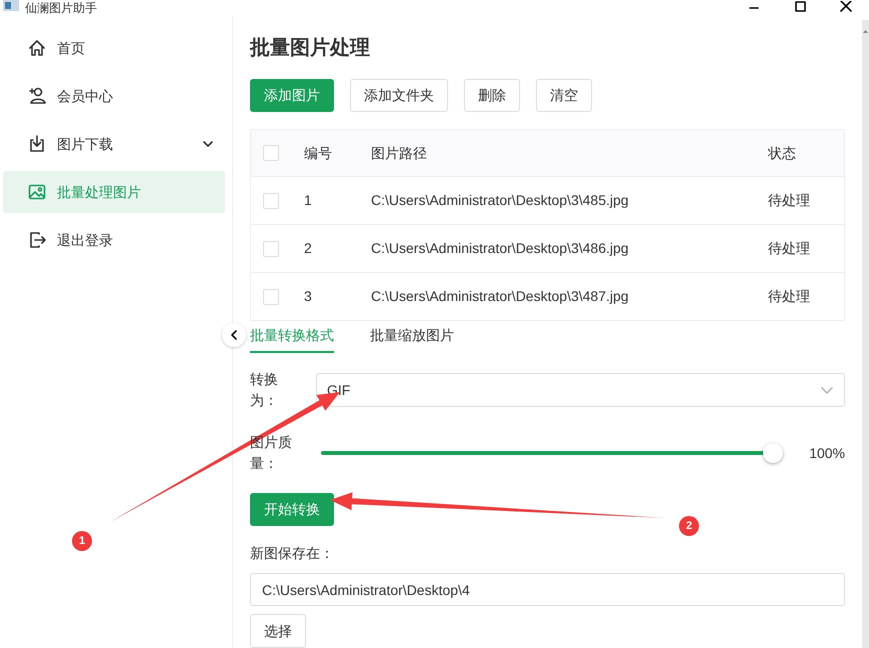 The height and width of the screenshot is (648, 869). What do you see at coordinates (318, 153) in the screenshot?
I see `column-header: 编号` at bounding box center [318, 153].